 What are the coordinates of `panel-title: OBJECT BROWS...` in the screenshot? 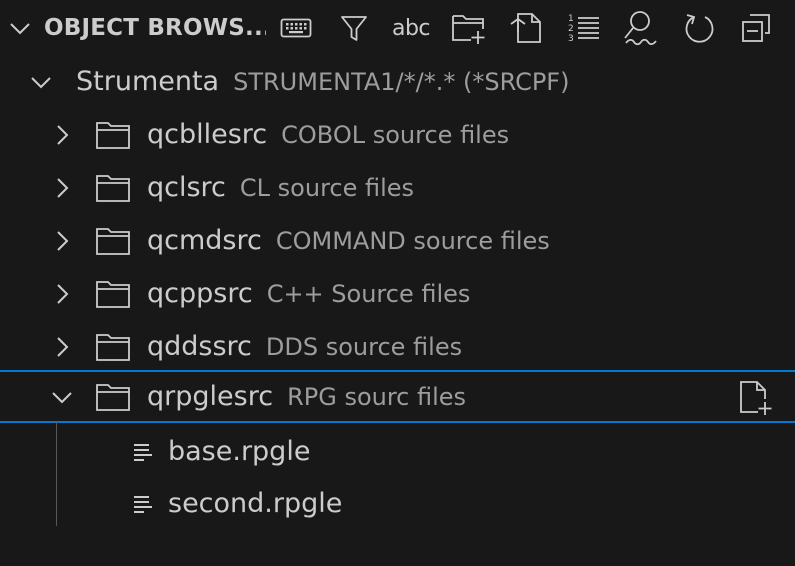 It's located at (155, 28).